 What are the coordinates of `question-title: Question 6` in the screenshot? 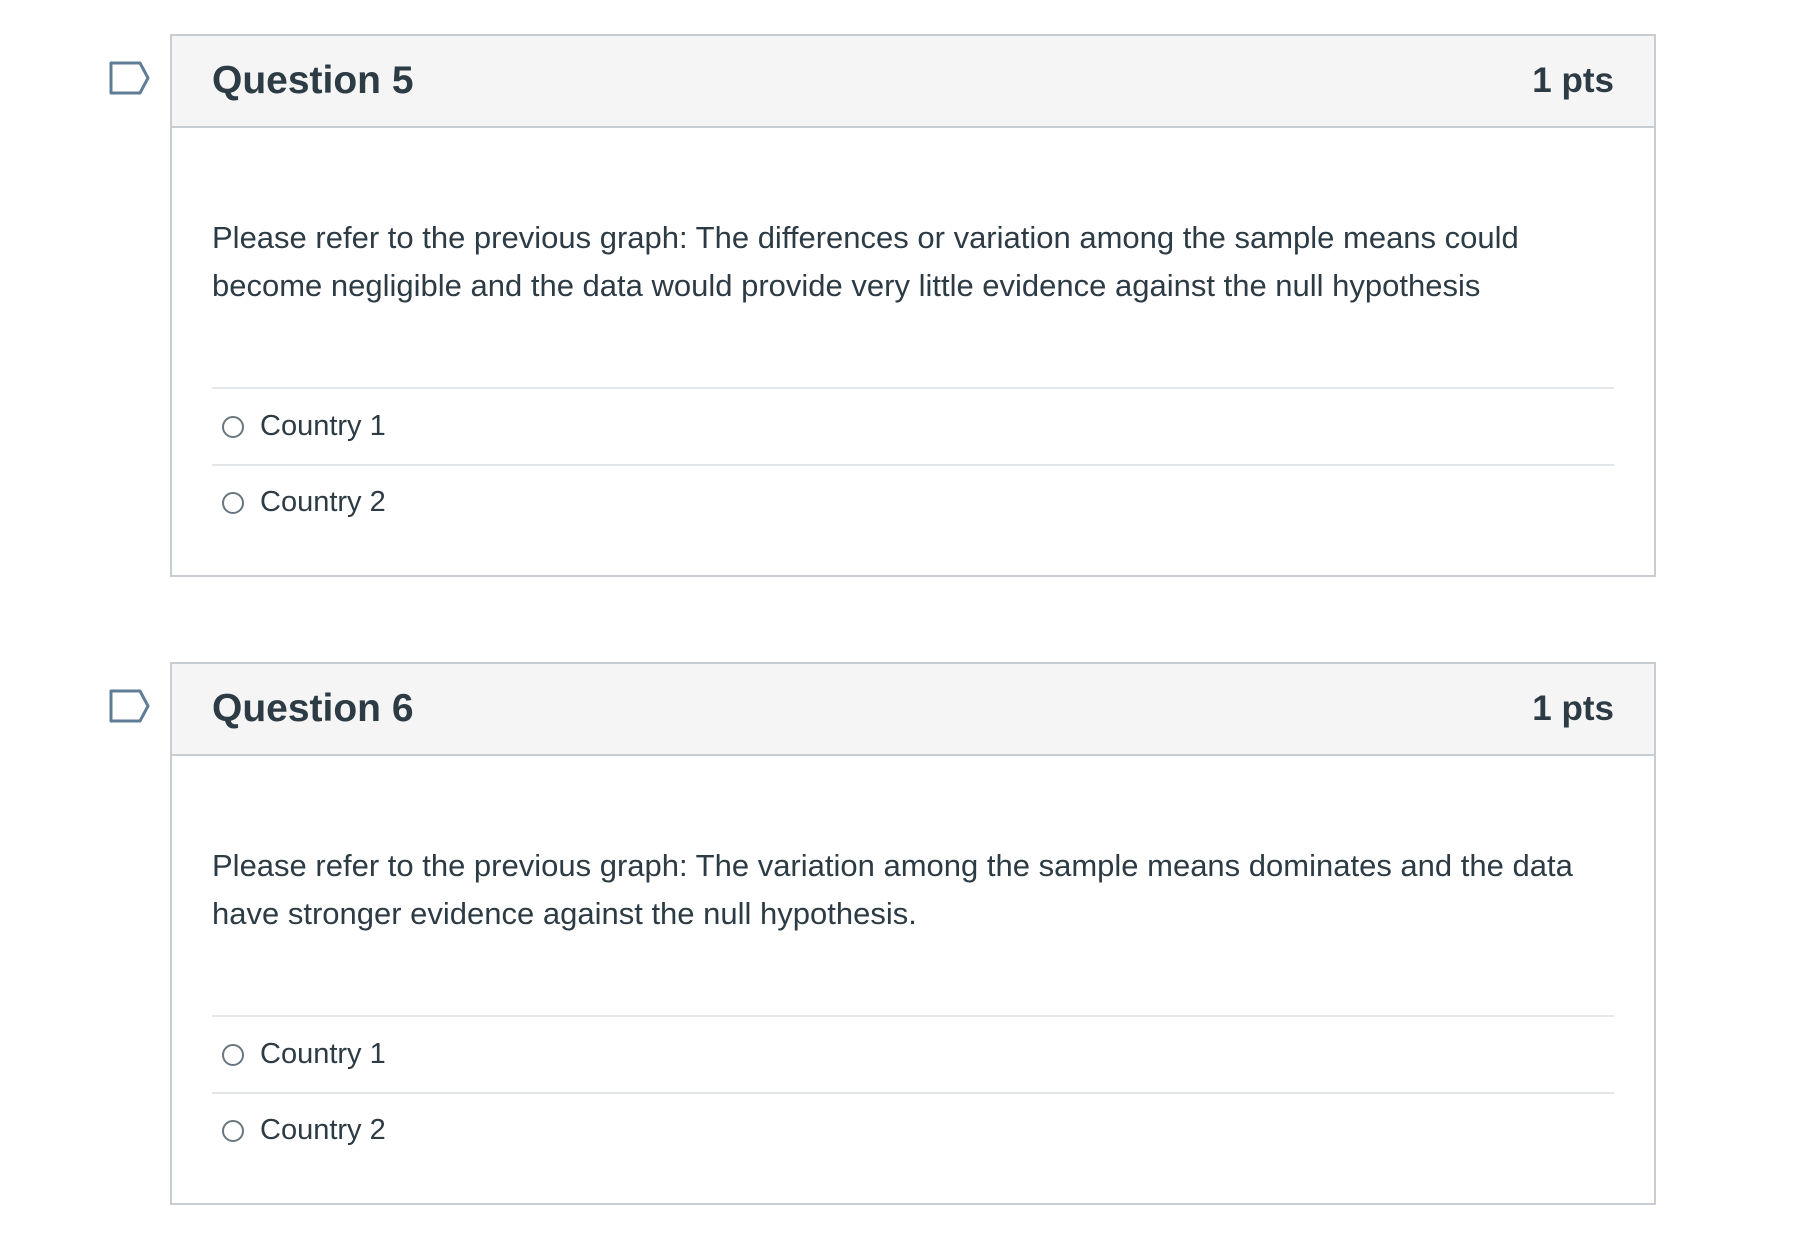 It's located at (313, 708).